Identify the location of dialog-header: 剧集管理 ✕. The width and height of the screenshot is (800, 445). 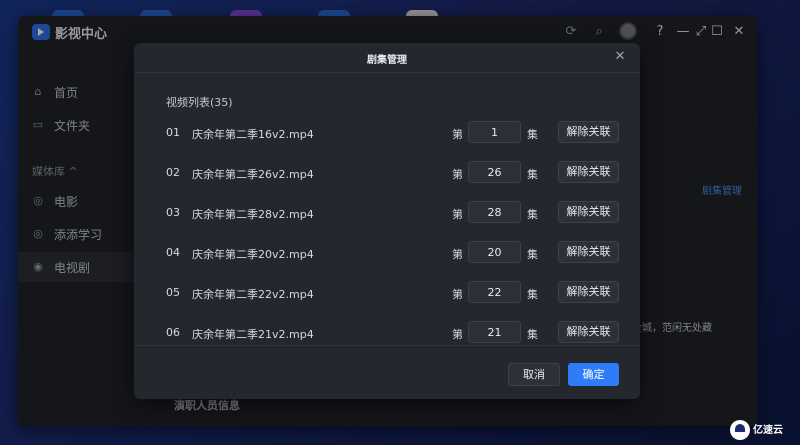
(387, 58).